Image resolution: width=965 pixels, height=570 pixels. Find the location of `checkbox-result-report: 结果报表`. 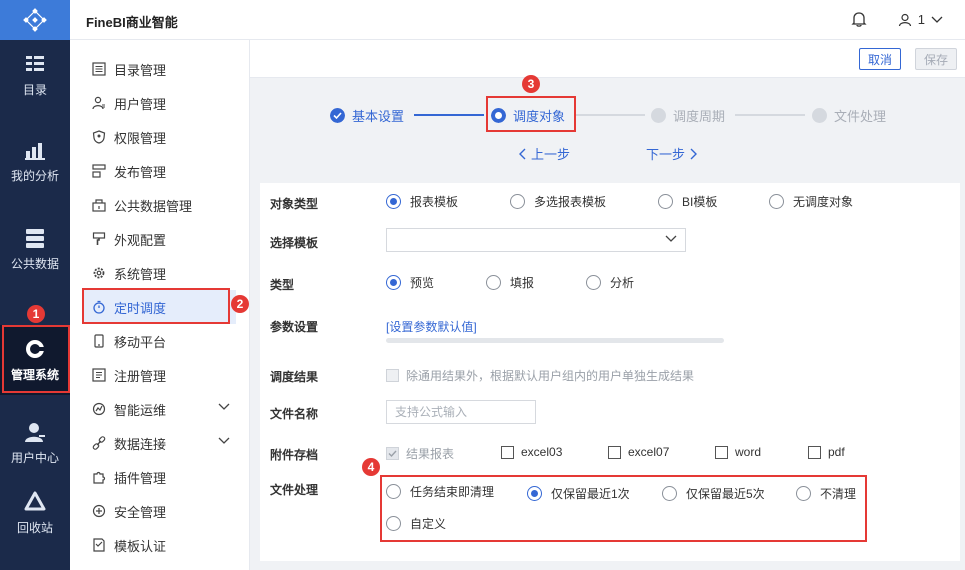

checkbox-result-report: 结果报表 is located at coordinates (420, 453).